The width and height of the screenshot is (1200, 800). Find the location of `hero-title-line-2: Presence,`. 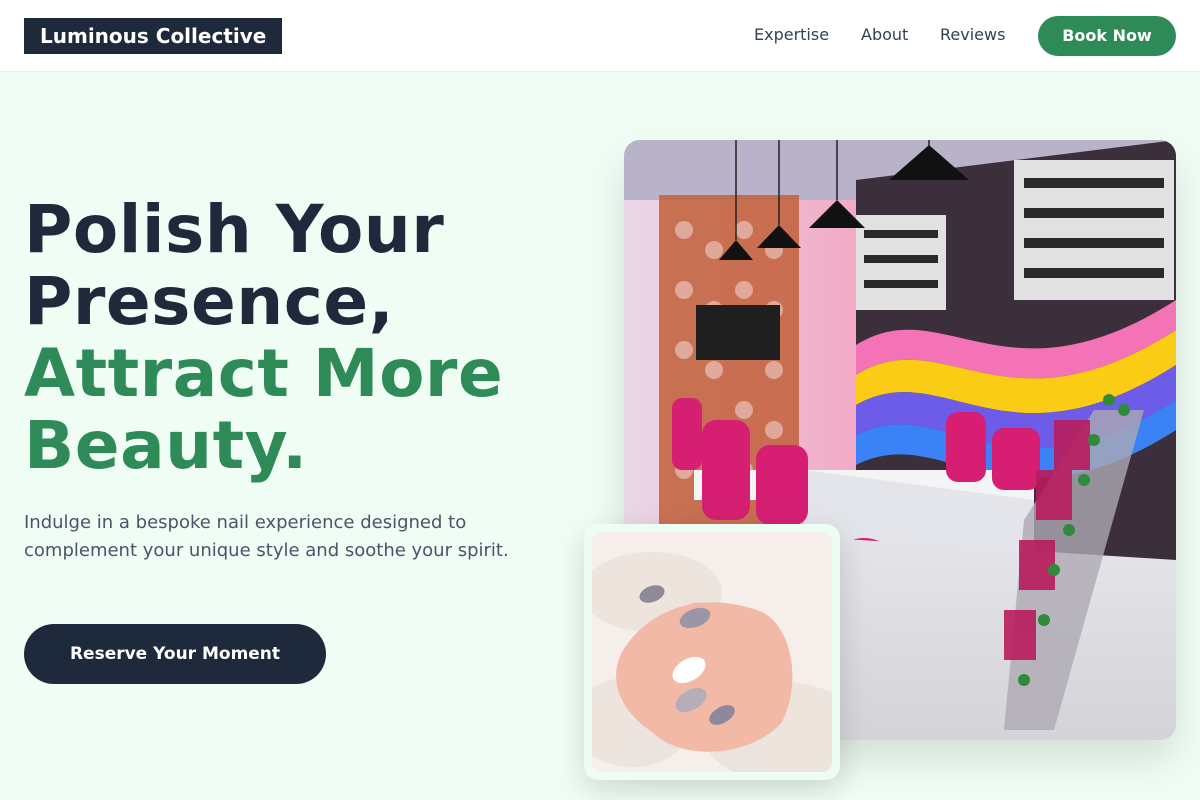

hero-title-line-2: Presence, is located at coordinates (209, 301).